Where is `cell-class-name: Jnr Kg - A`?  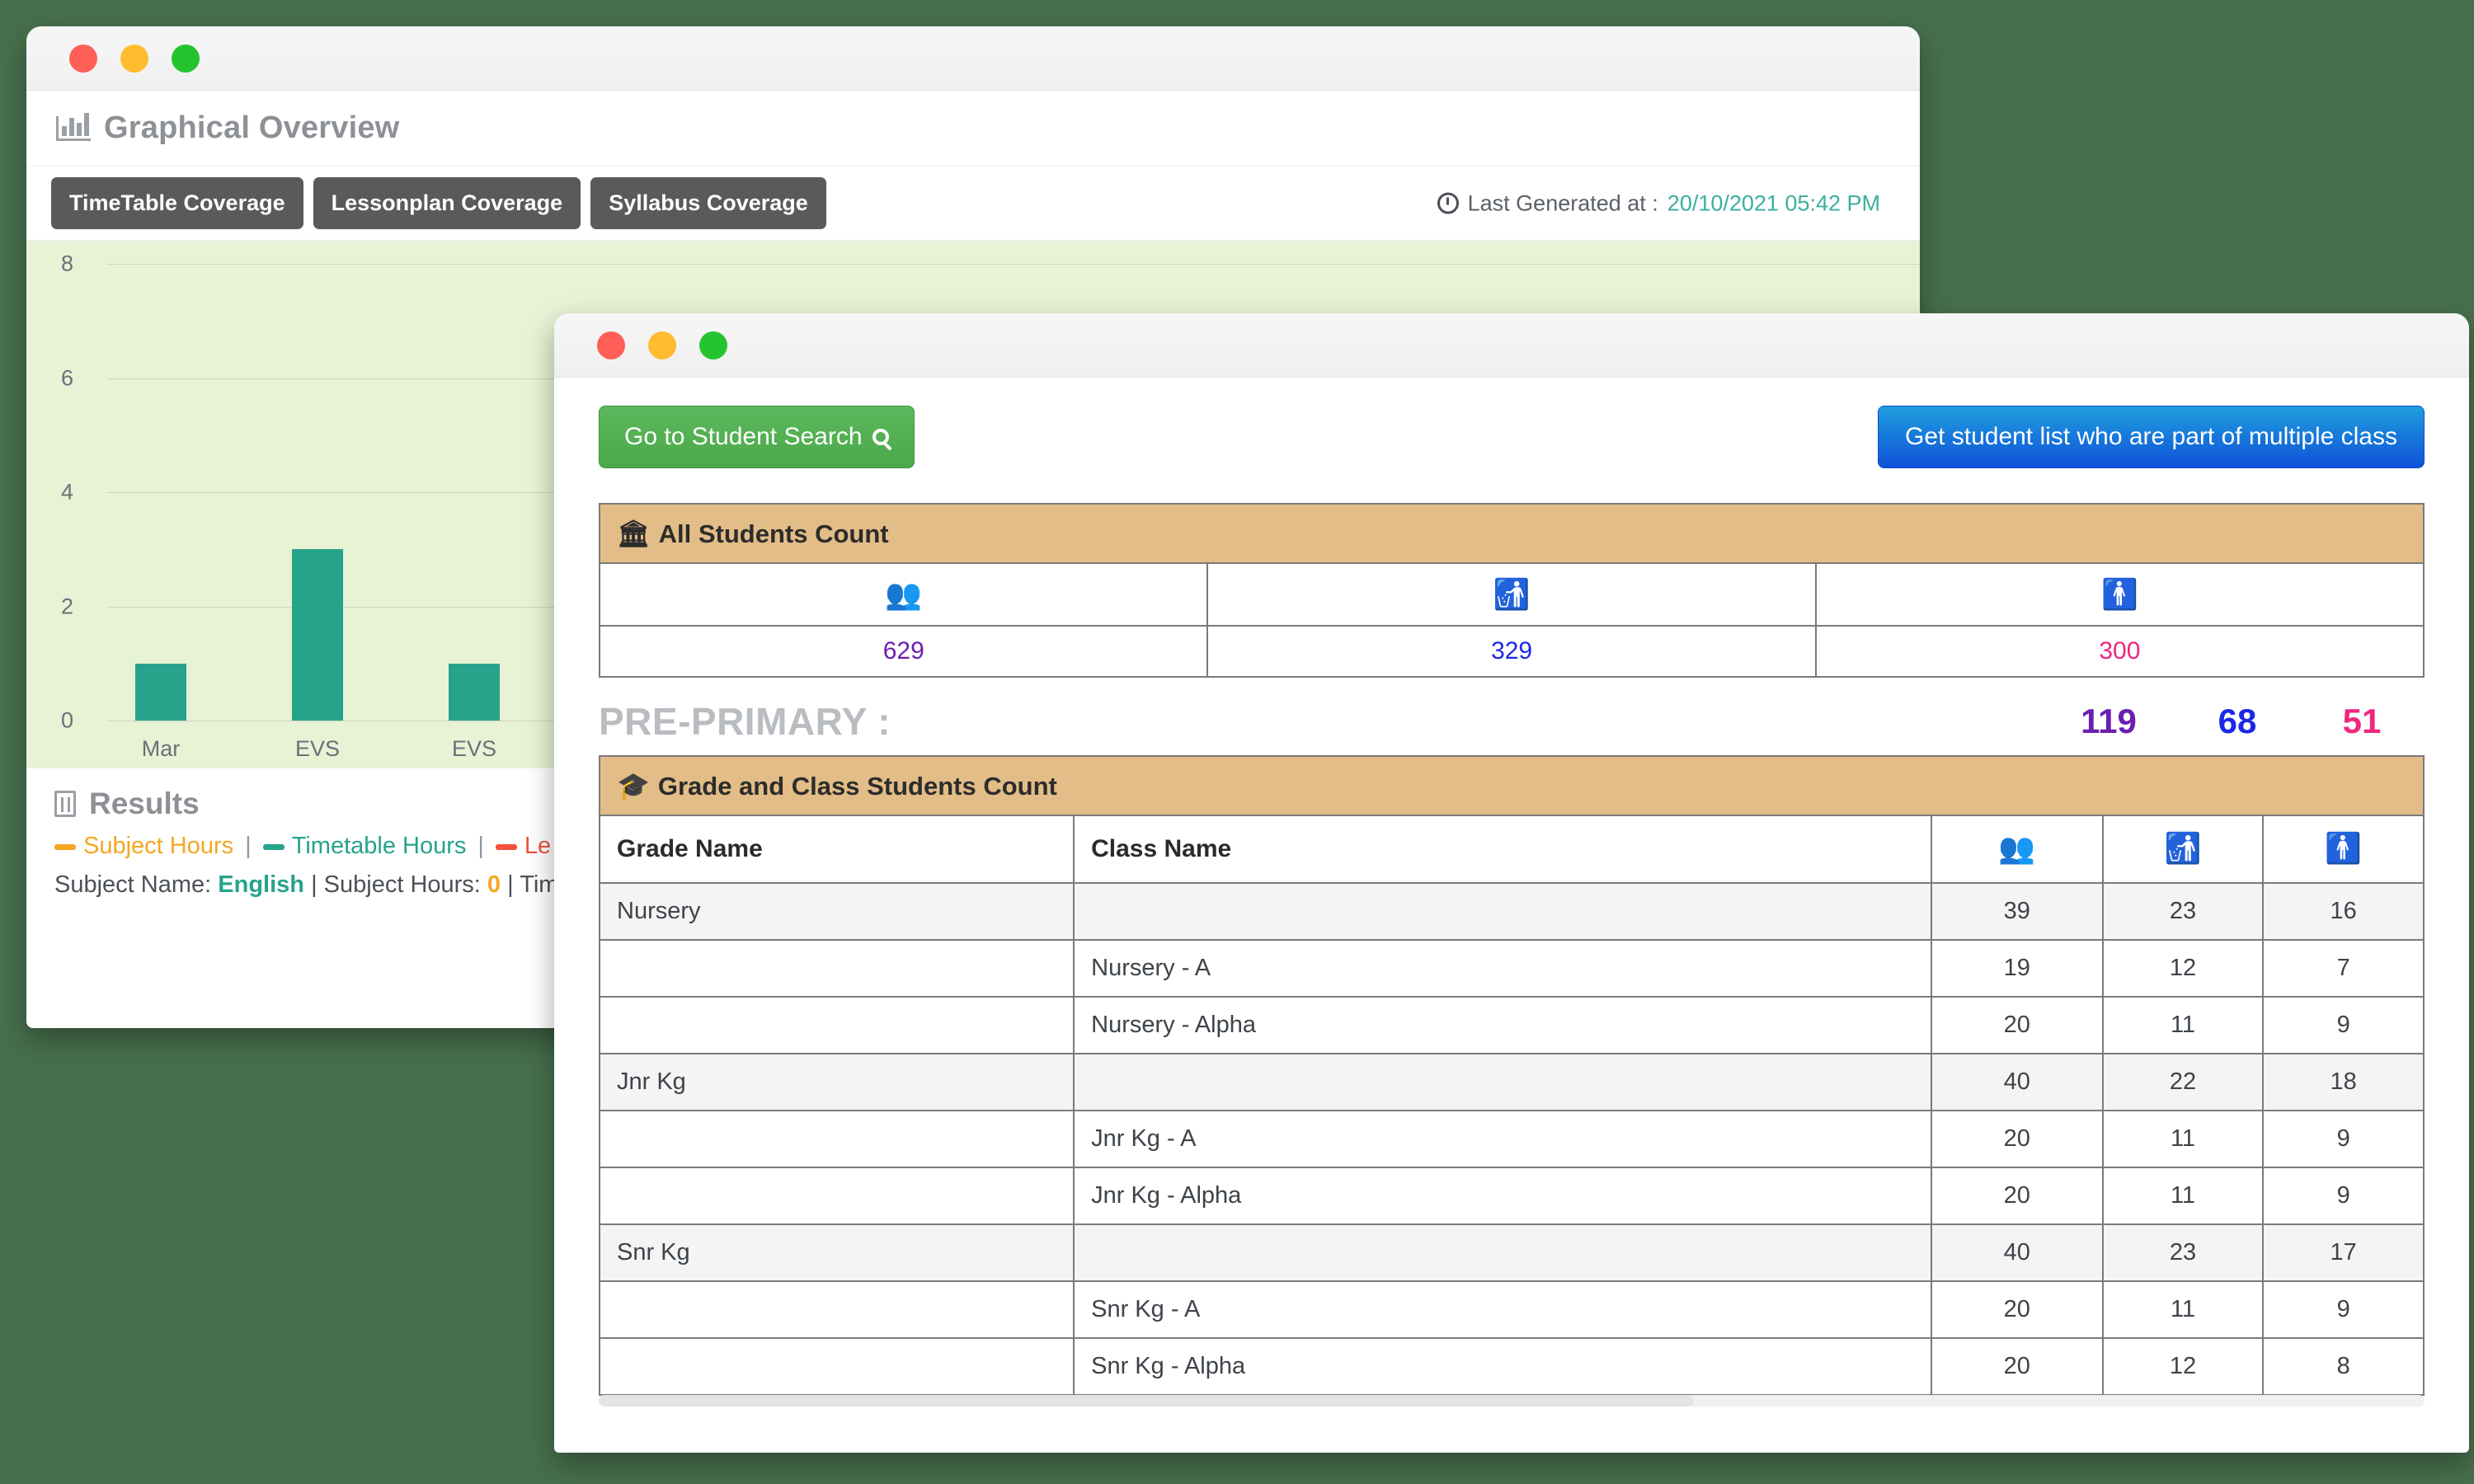
cell-class-name: Jnr Kg - A is located at coordinates (1502, 1139).